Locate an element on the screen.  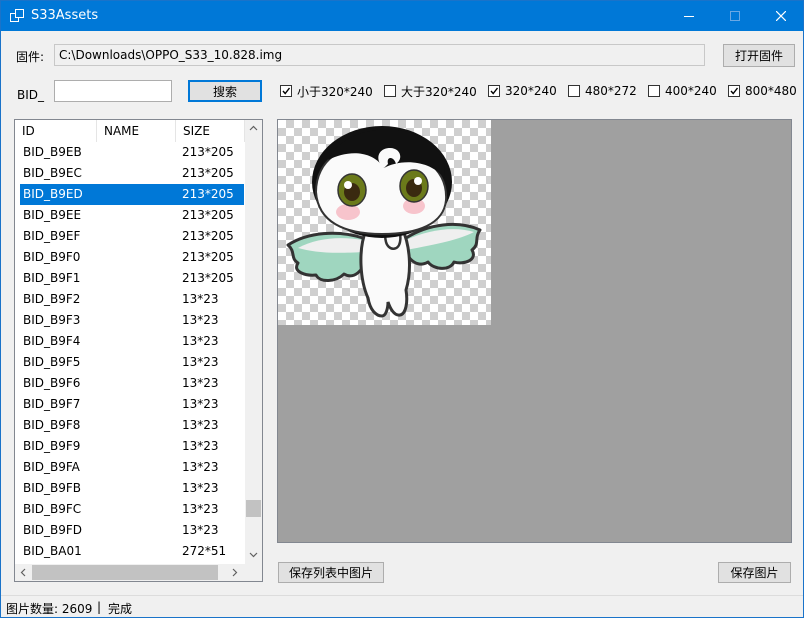
filter-label: 小于320*240 is located at coordinates (335, 91).